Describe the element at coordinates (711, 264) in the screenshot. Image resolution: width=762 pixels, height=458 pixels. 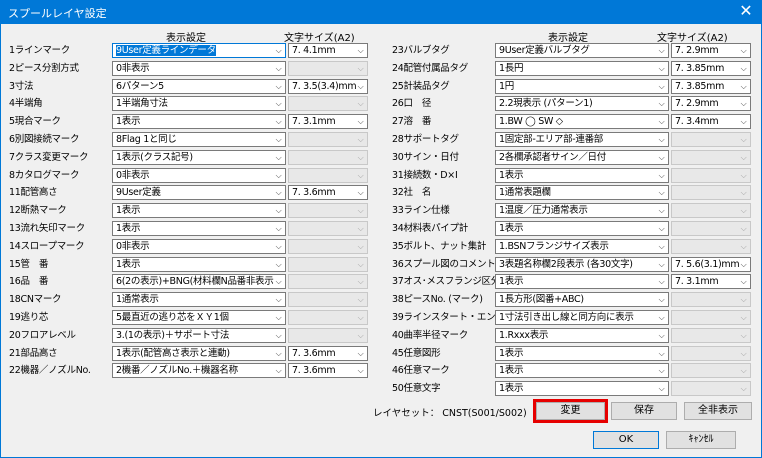
I see `right-size-select: 7. 5.6(3.1)mm ⌵` at that location.